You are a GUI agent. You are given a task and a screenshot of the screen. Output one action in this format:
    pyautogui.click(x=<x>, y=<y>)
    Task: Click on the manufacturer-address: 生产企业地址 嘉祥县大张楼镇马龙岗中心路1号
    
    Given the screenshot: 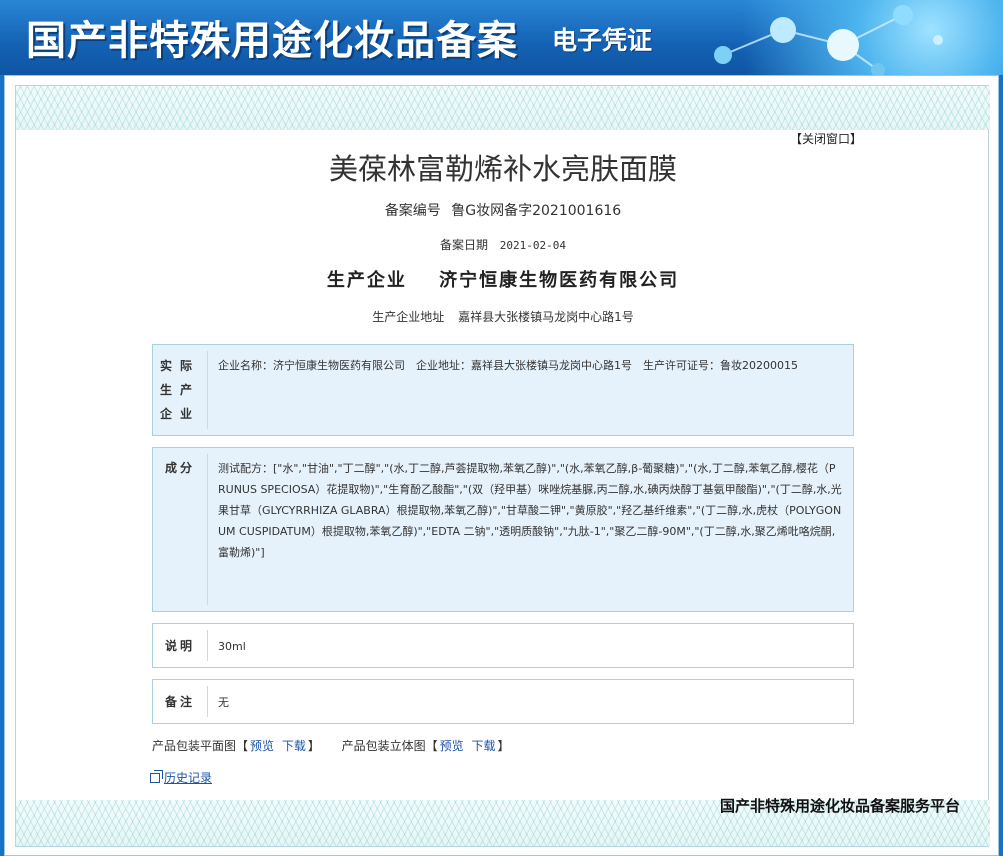 What is the action you would take?
    pyautogui.click(x=503, y=316)
    